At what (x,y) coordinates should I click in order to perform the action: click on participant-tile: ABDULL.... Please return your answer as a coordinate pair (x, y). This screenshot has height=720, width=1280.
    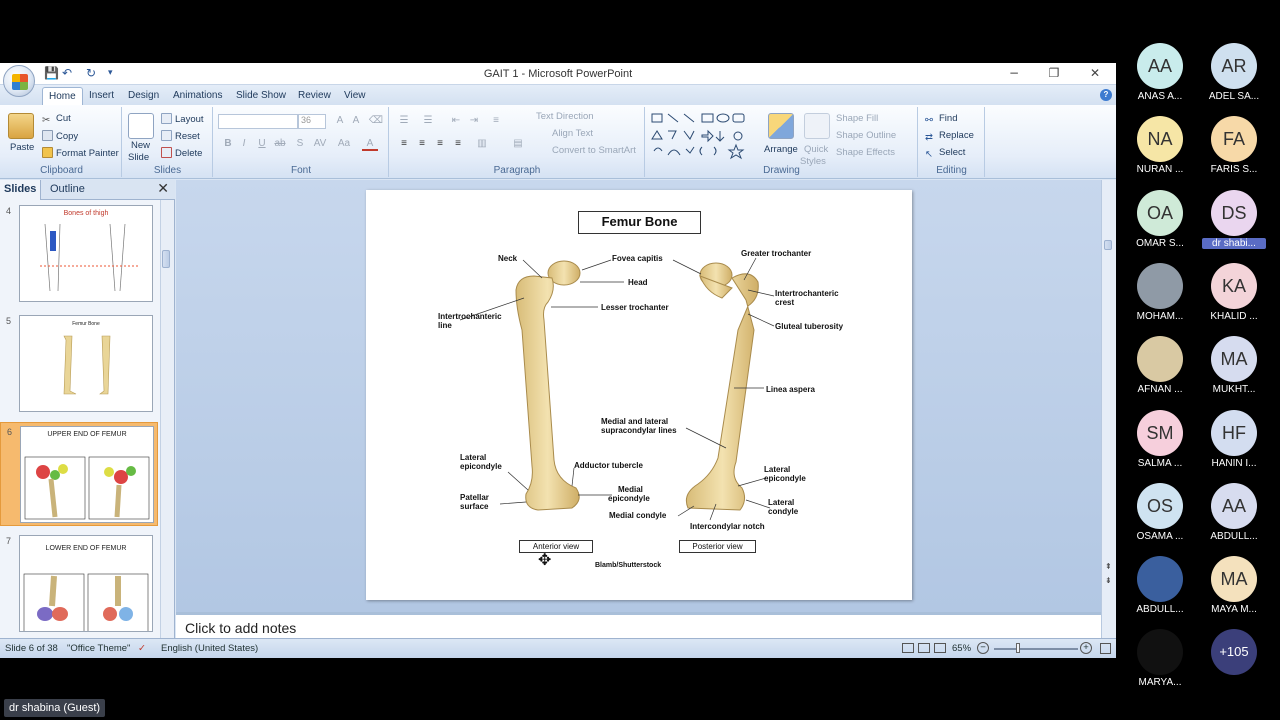
    Looking at the image, I should click on (1160, 591).